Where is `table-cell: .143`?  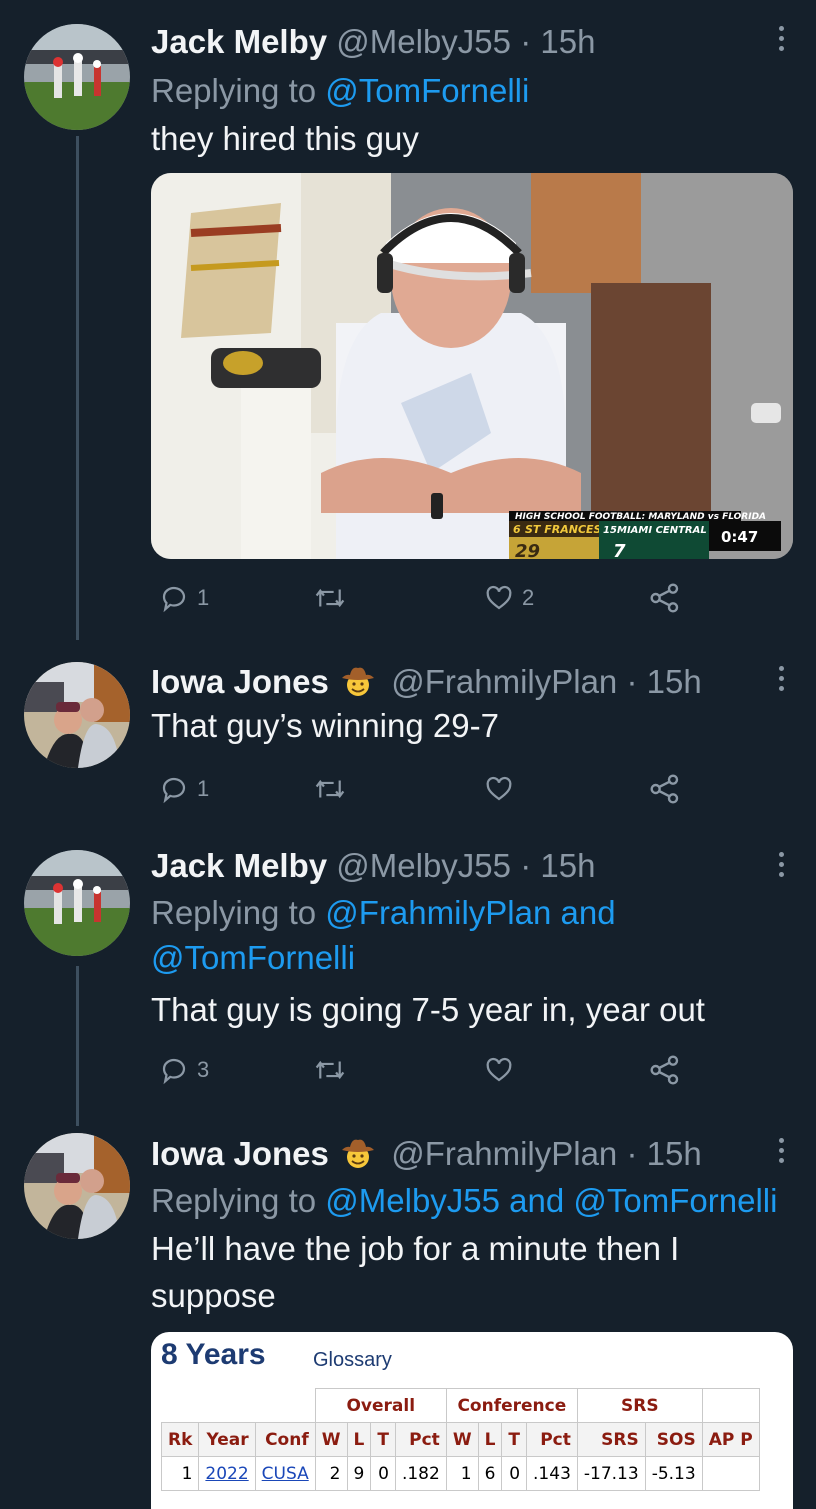 table-cell: .143 is located at coordinates (552, 1473).